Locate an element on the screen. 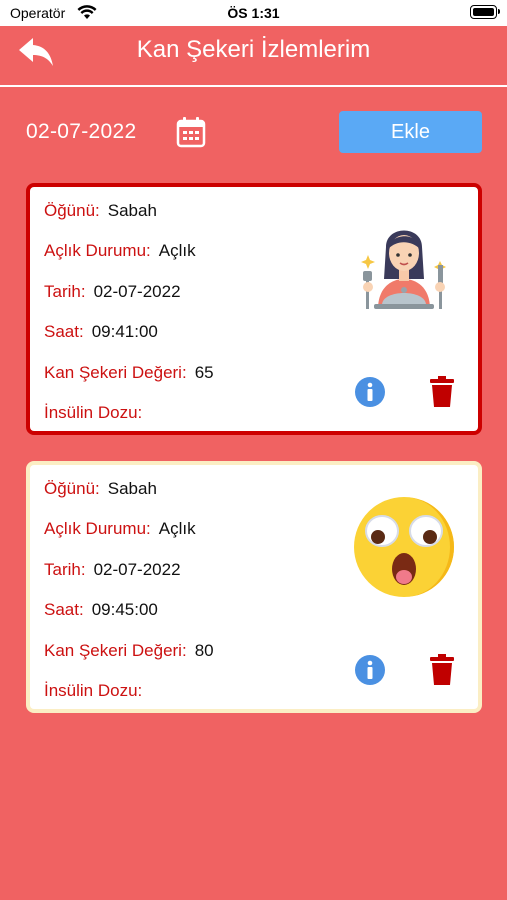  glucose-value: 65 is located at coordinates (204, 372).